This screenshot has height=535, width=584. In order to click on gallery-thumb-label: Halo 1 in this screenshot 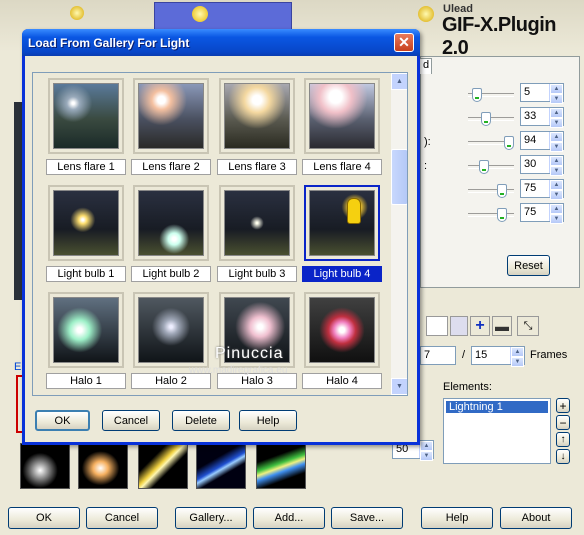, I will do `click(86, 381)`.